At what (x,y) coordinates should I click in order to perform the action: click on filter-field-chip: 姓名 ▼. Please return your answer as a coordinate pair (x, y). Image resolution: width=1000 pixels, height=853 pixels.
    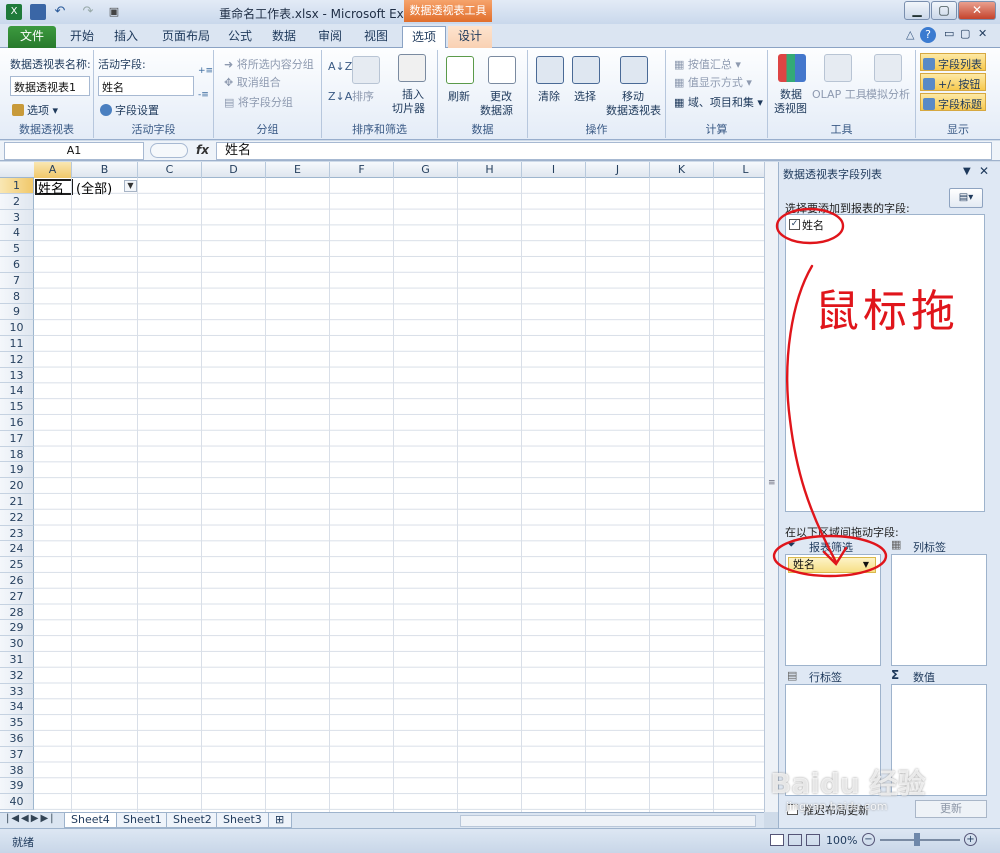
    Looking at the image, I should click on (832, 565).